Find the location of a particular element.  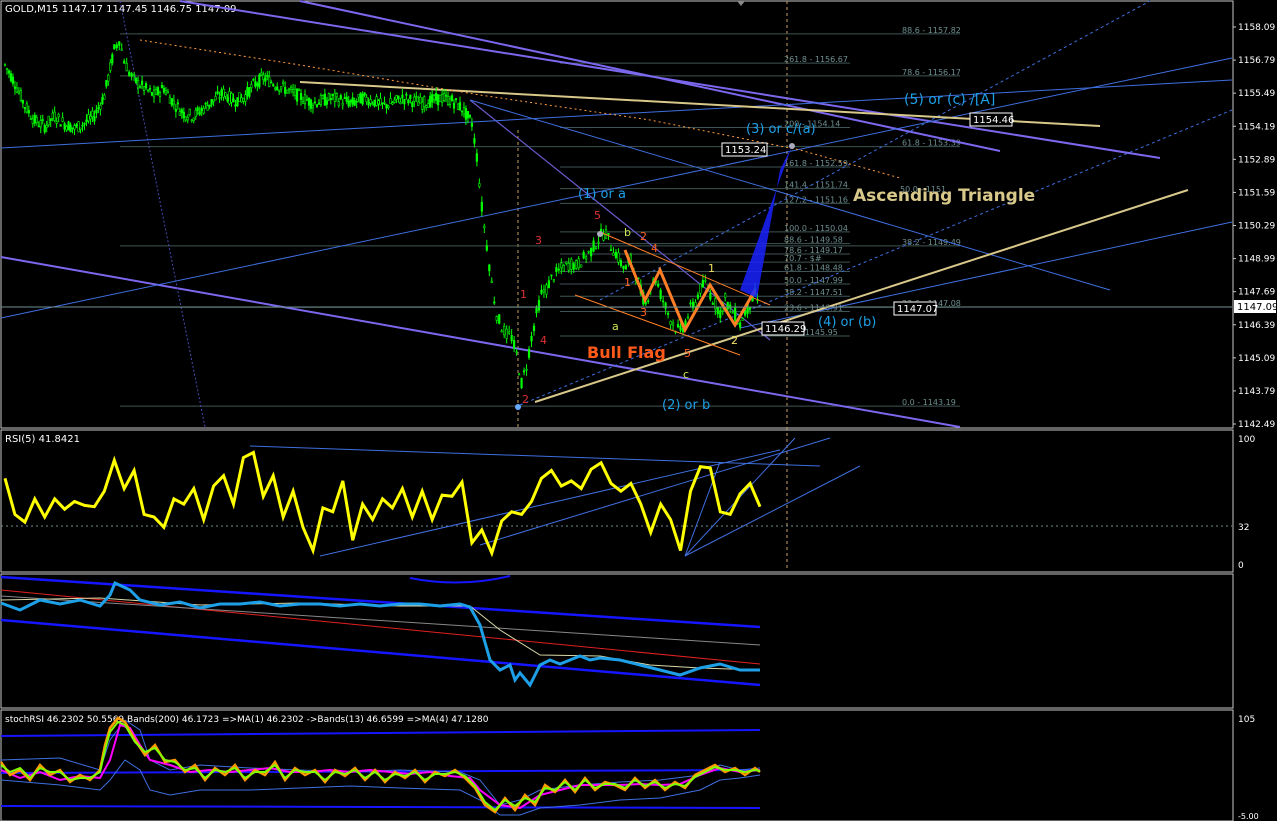

label-w2: 2 is located at coordinates (525, 399).